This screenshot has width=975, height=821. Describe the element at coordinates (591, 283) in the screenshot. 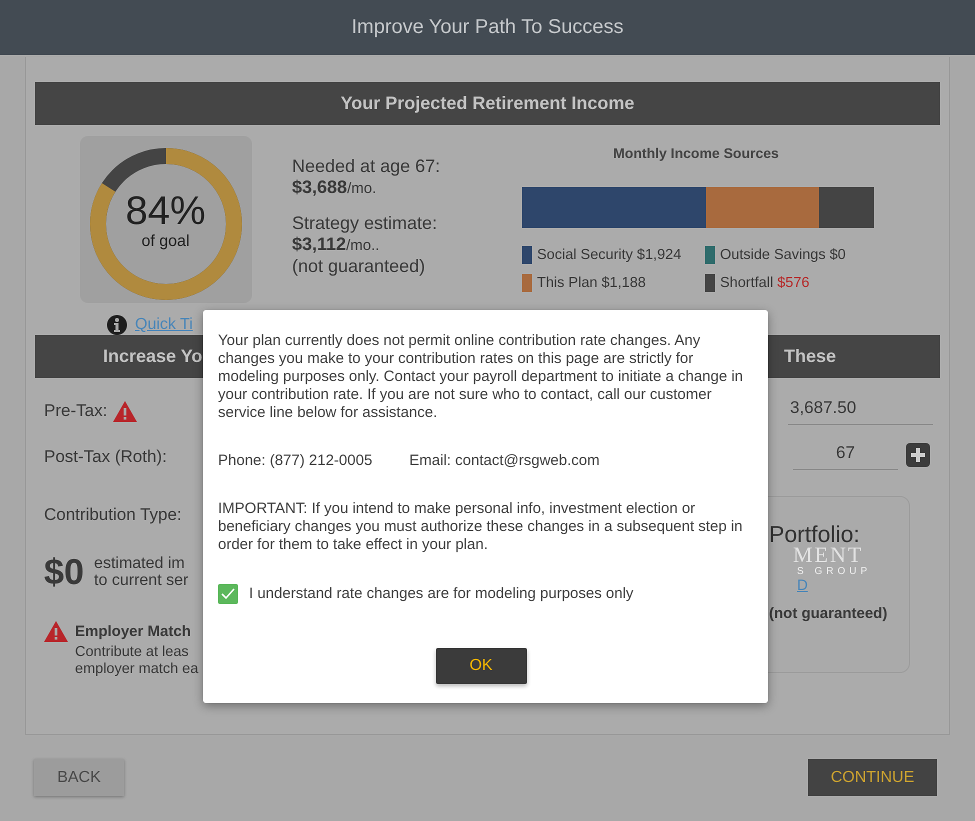

I see `legend-label: This Plan $1,188` at that location.